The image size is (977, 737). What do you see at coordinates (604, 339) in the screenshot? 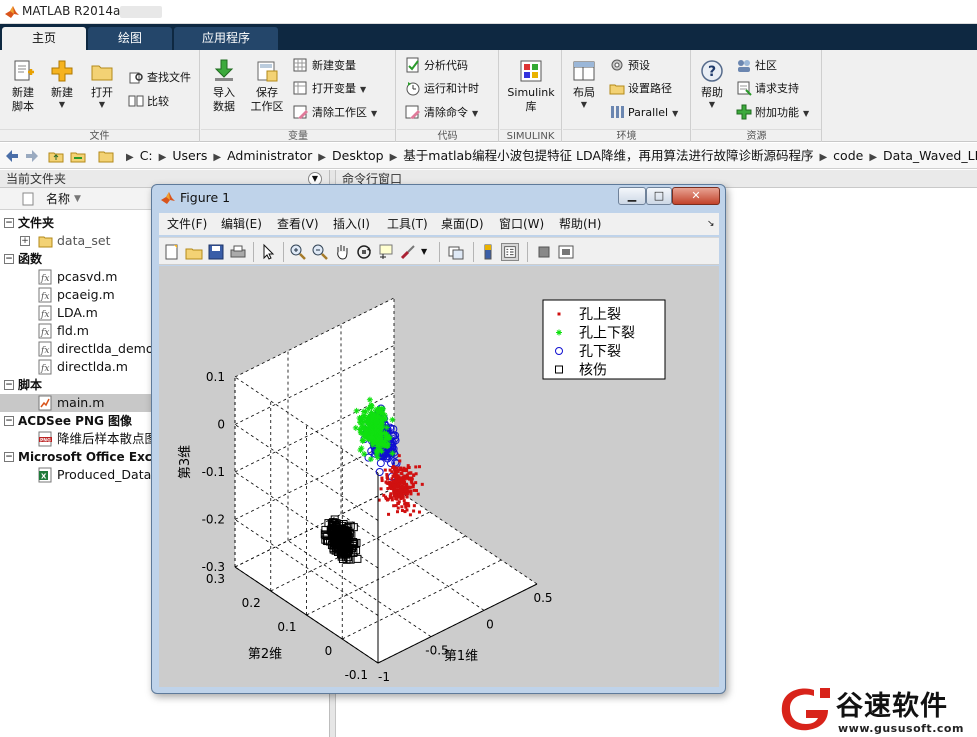
I see `chart-legend: 孔上裂孔上下裂孔下裂核伤` at bounding box center [604, 339].